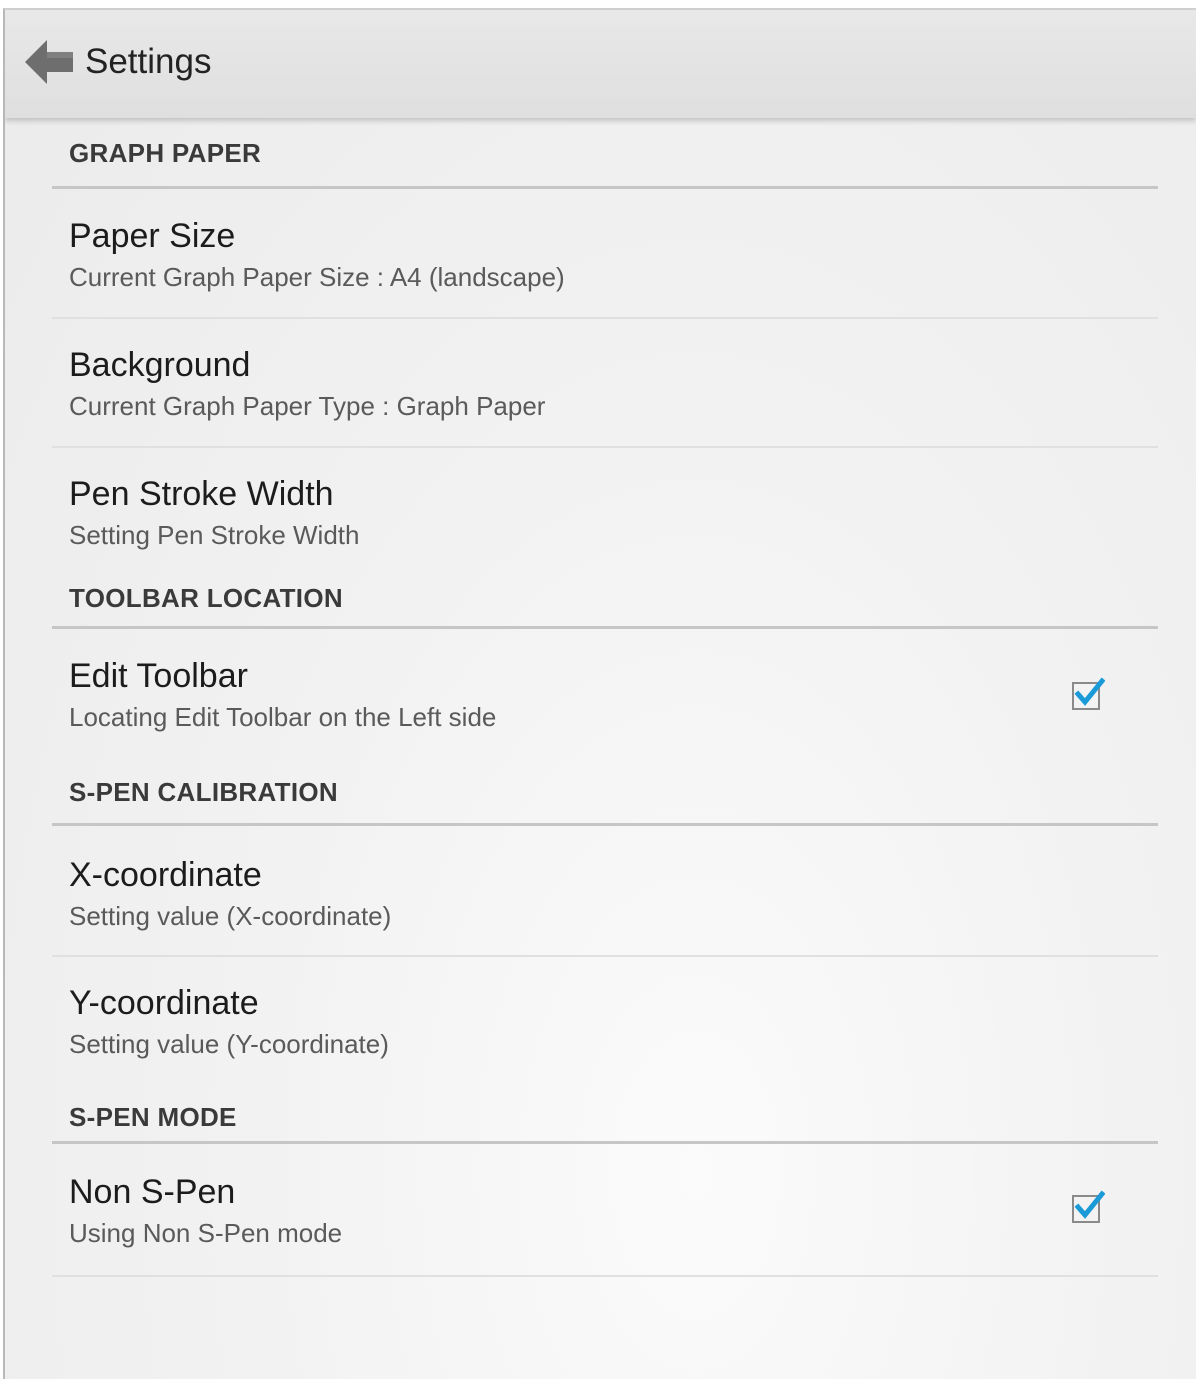 The height and width of the screenshot is (1379, 1196). Describe the element at coordinates (605, 800) in the screenshot. I see `section-header-spen-calibration: S-PEN CALIBRATION` at that location.